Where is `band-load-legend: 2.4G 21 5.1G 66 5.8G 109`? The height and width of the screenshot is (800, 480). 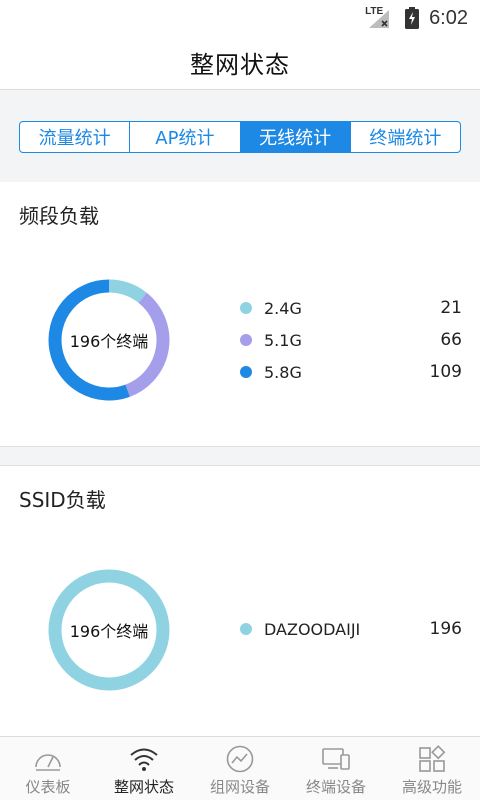 band-load-legend: 2.4G 21 5.1G 66 5.8G 109 is located at coordinates (351, 340).